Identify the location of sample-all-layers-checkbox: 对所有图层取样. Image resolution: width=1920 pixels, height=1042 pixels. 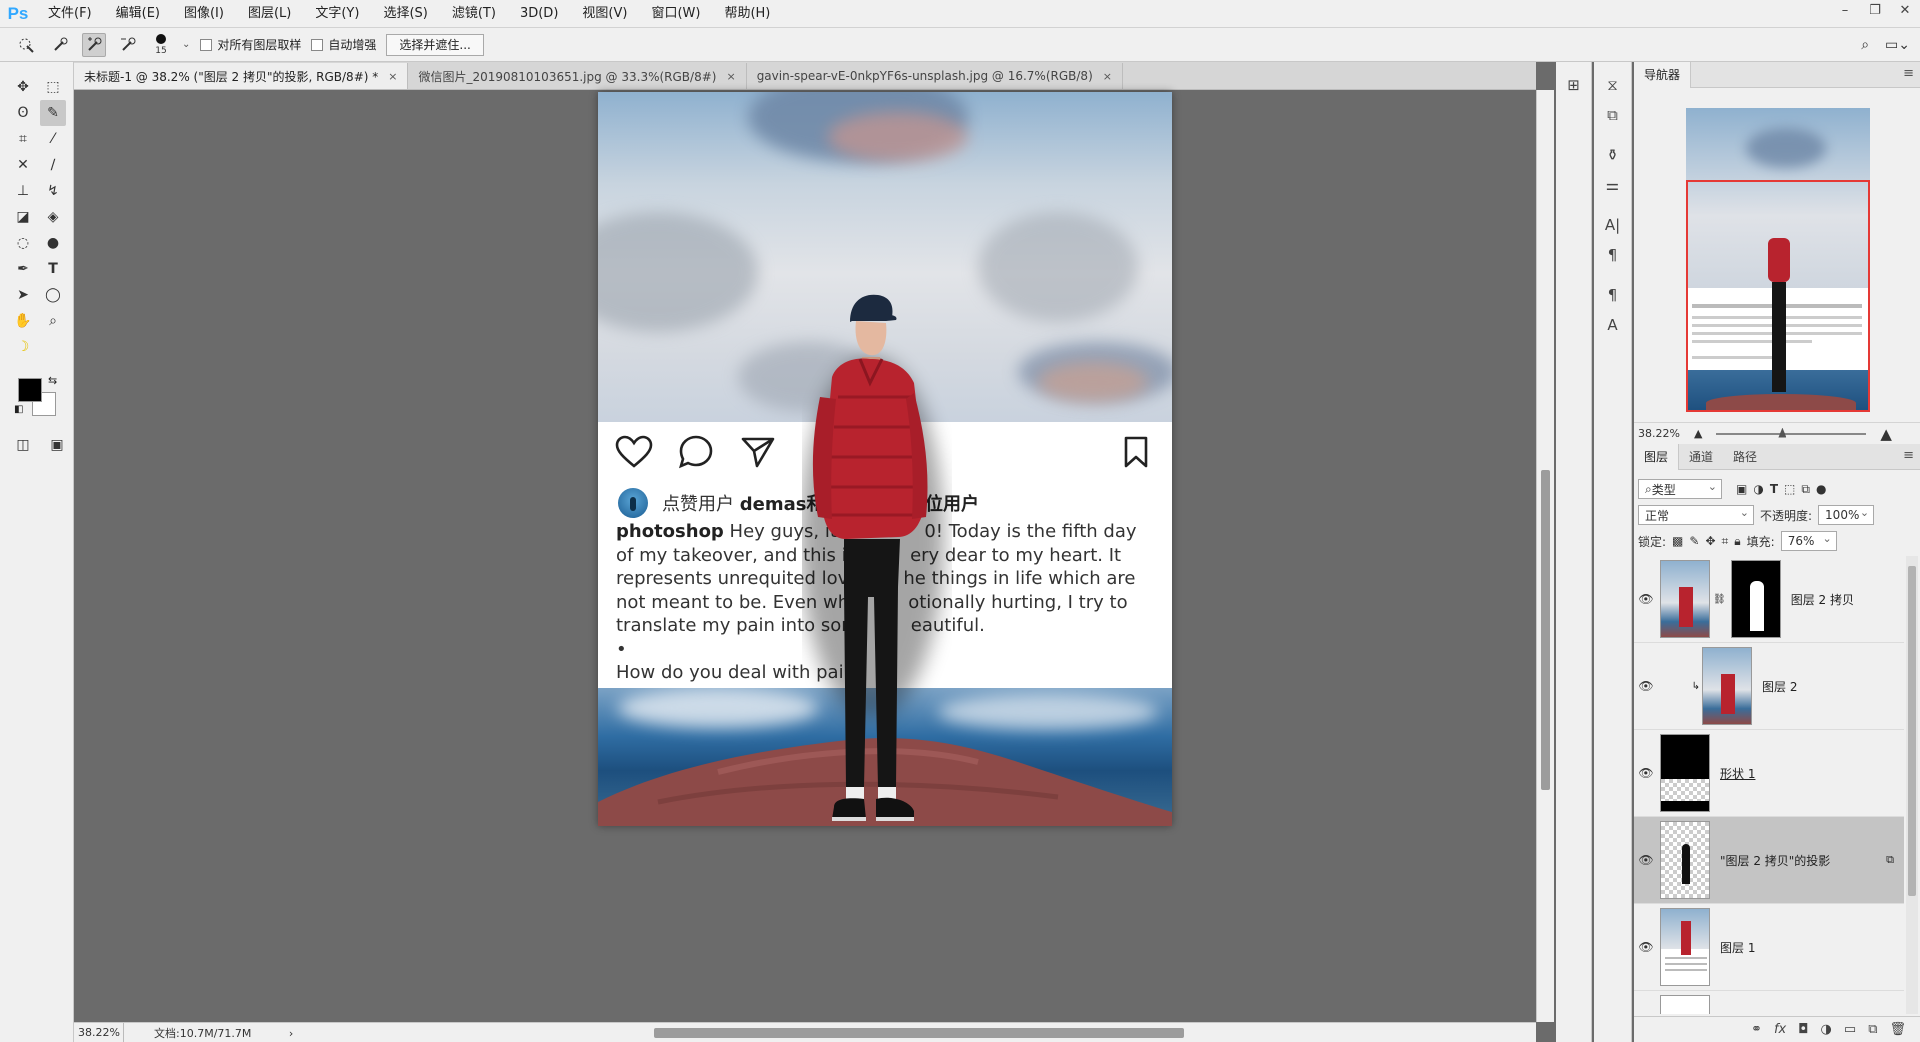
(250, 44).